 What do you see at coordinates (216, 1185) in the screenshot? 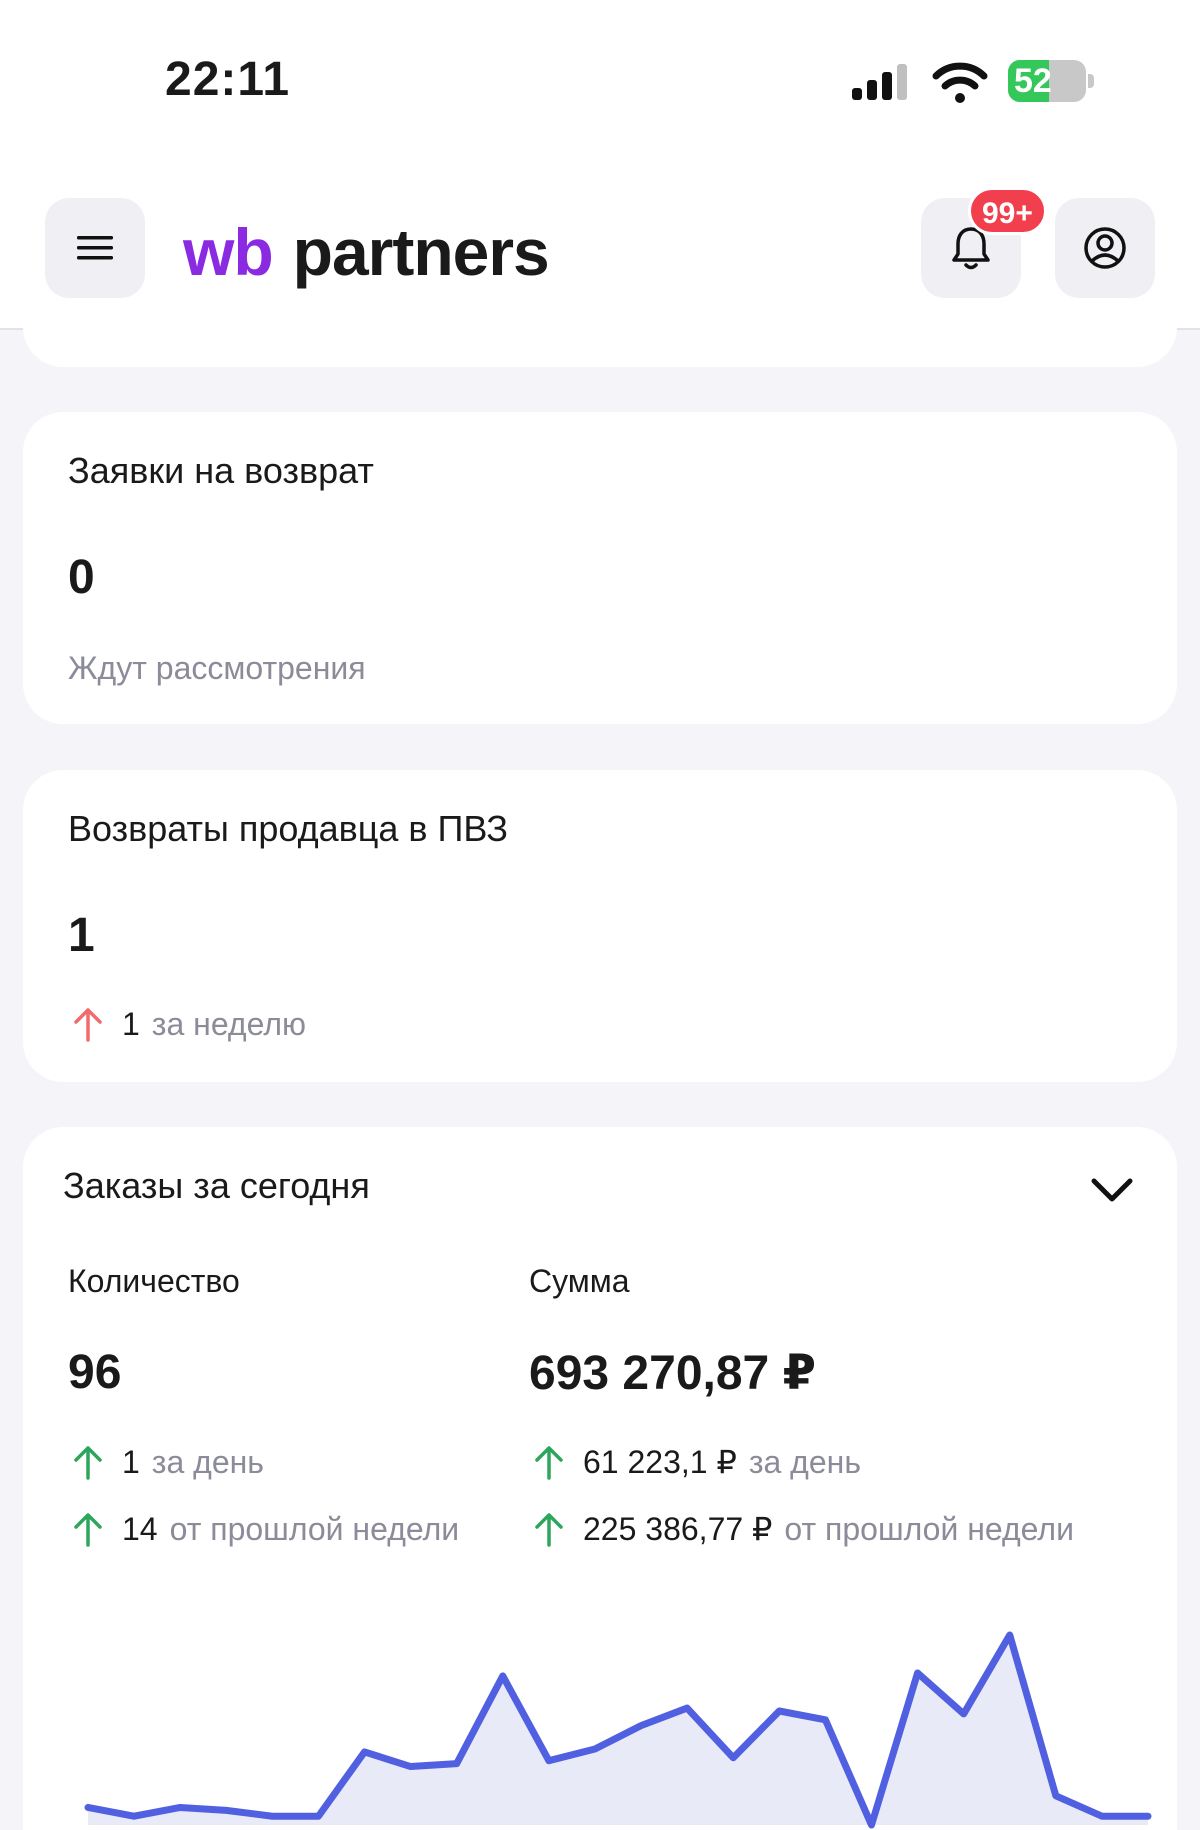
I see `orders-today-title: Заказы за сегодня` at bounding box center [216, 1185].